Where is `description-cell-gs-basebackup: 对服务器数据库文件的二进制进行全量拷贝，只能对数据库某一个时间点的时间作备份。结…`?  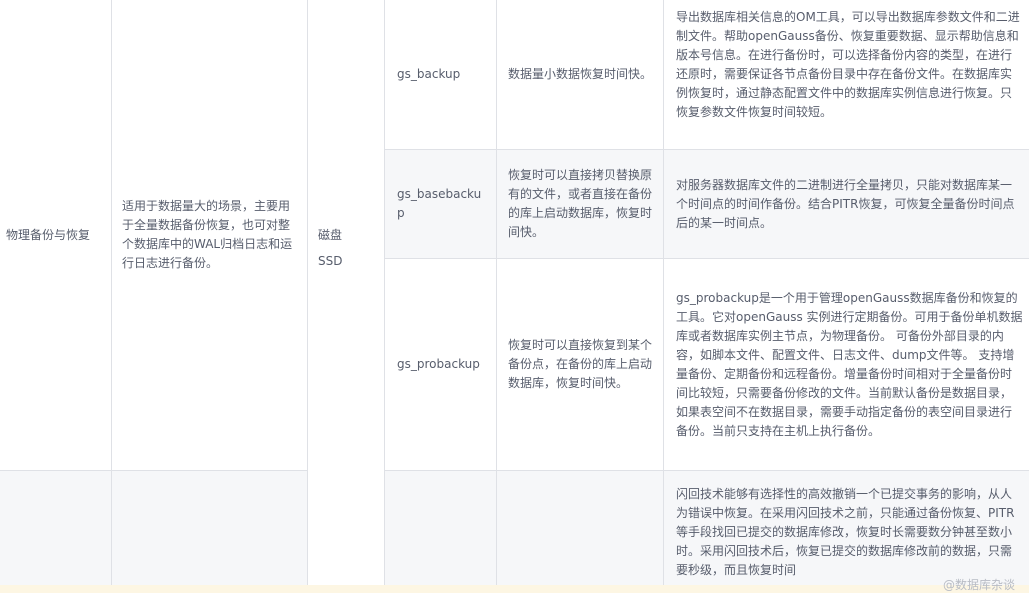
description-cell-gs-basebackup: 对服务器数据库文件的二进制进行全量拷贝，只能对数据库某一个时间点的时间作备份。结… is located at coordinates (846, 204).